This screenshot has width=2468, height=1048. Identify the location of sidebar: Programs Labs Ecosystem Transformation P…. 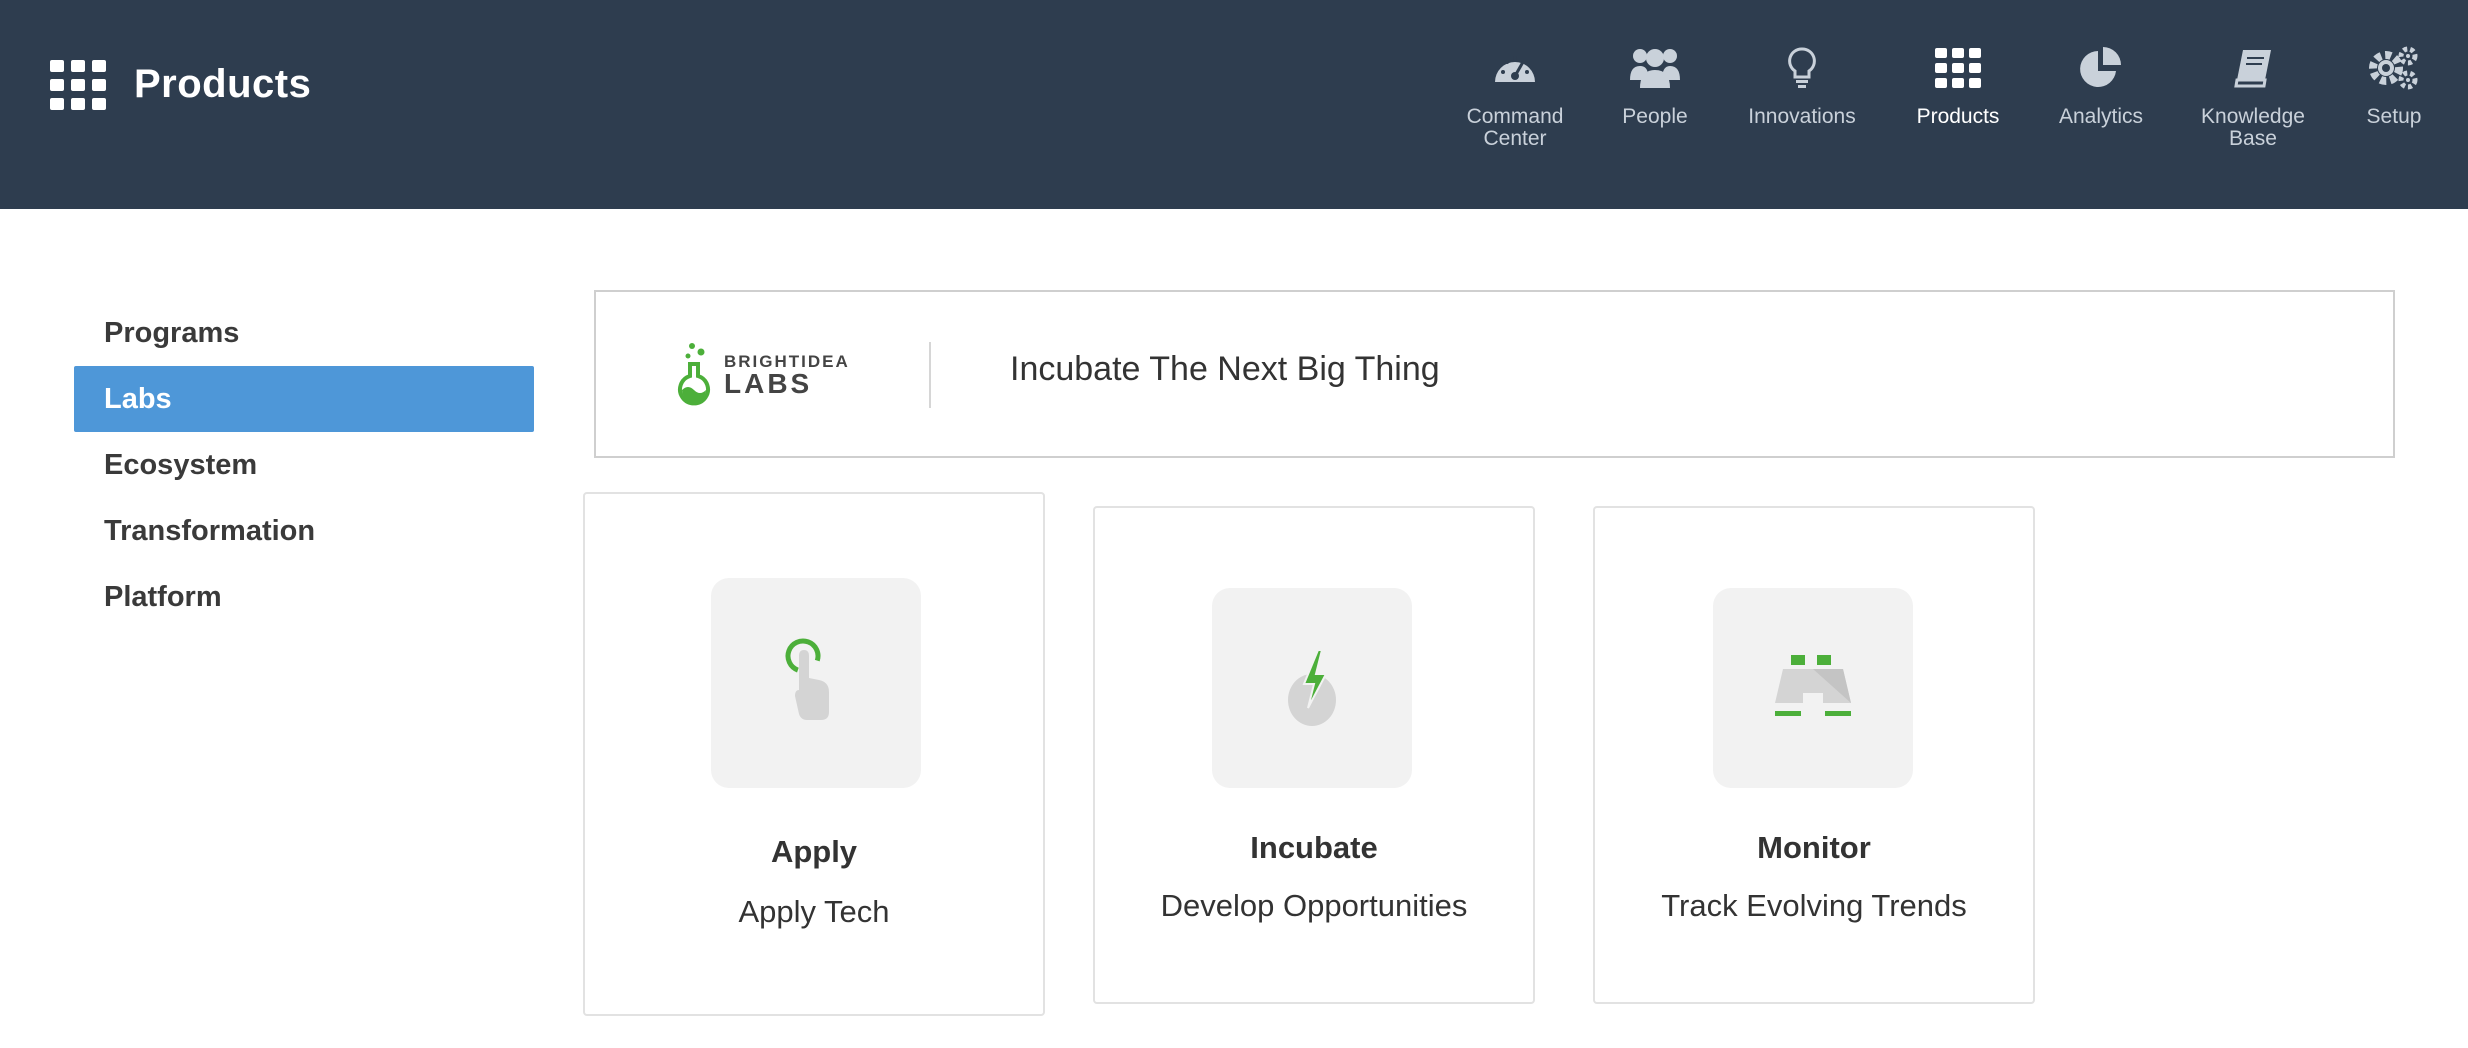
(304, 465).